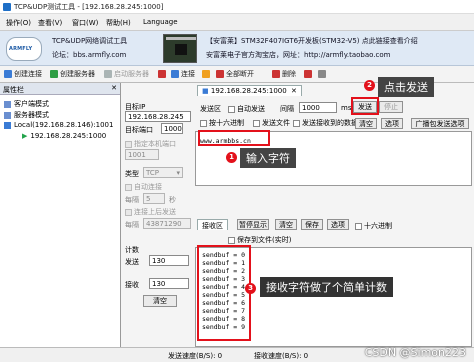  What do you see at coordinates (26, 104) in the screenshot?
I see `tree-client-mode: 客户端模式` at bounding box center [26, 104].